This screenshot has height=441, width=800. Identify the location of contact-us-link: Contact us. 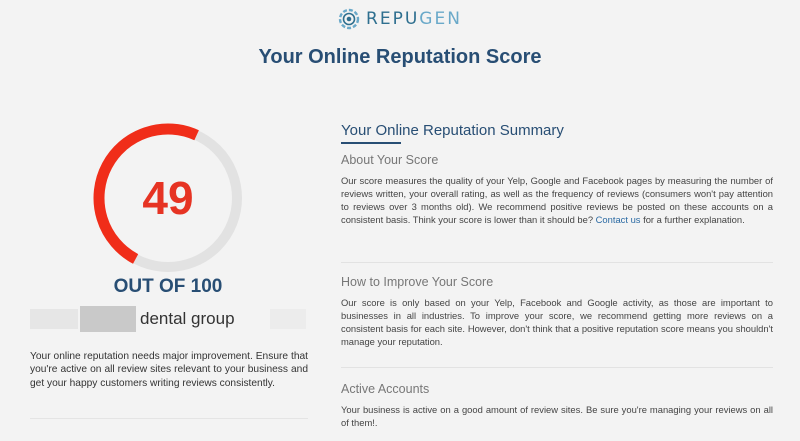
(618, 219).